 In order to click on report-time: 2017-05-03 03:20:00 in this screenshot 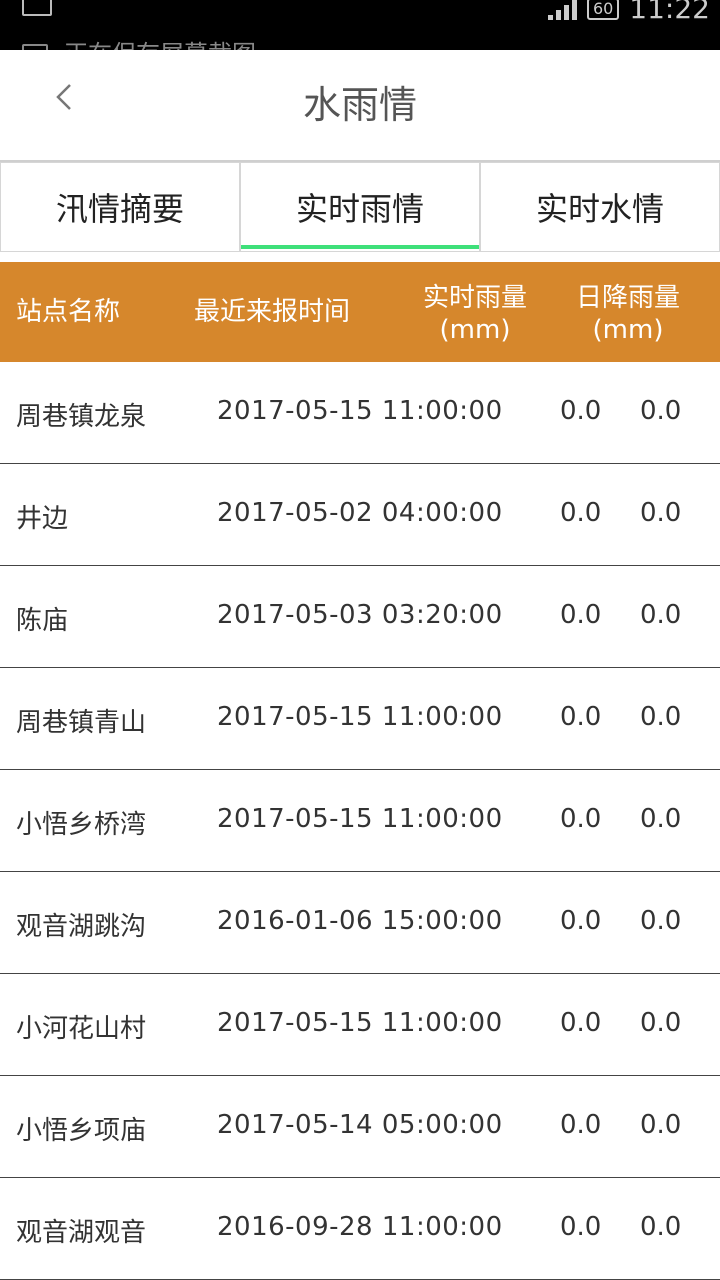, I will do `click(360, 615)`.